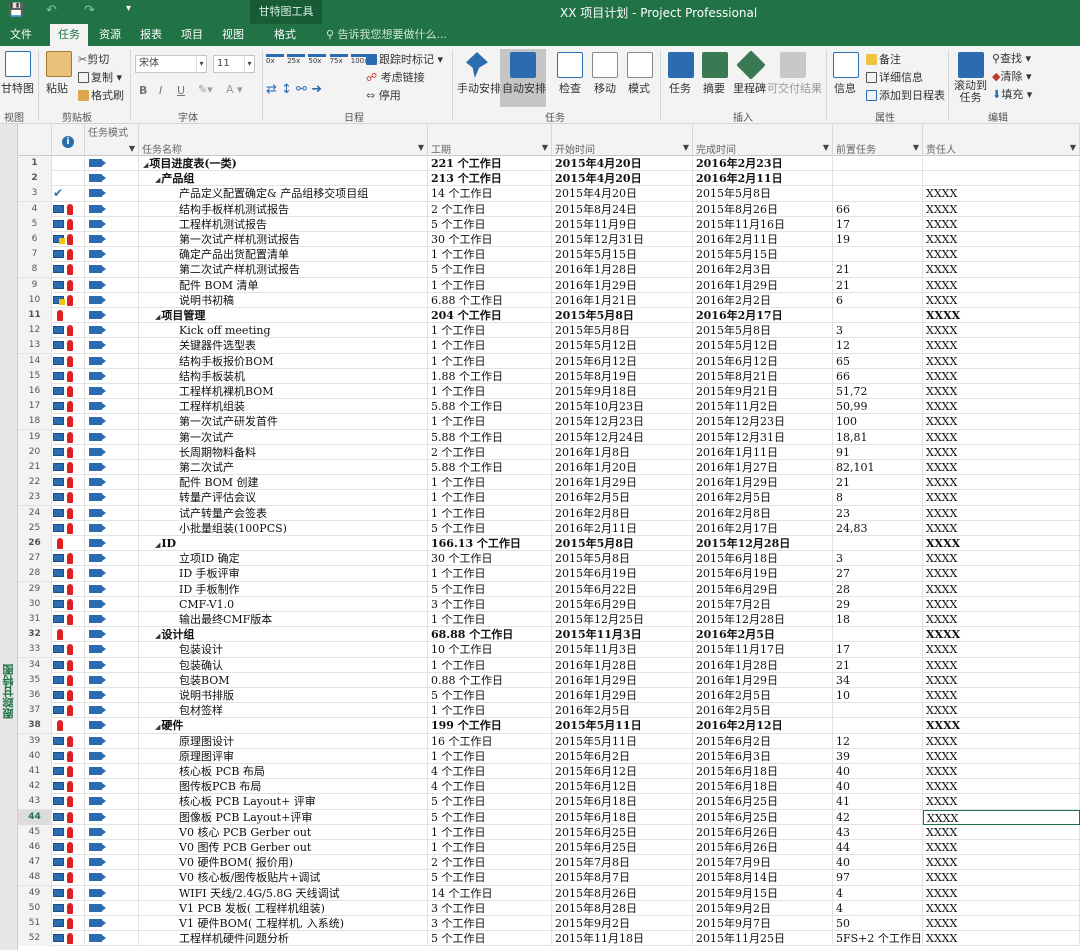 This screenshot has width=1080, height=950. What do you see at coordinates (35, 726) in the screenshot?
I see `row-number: 38` at bounding box center [35, 726].